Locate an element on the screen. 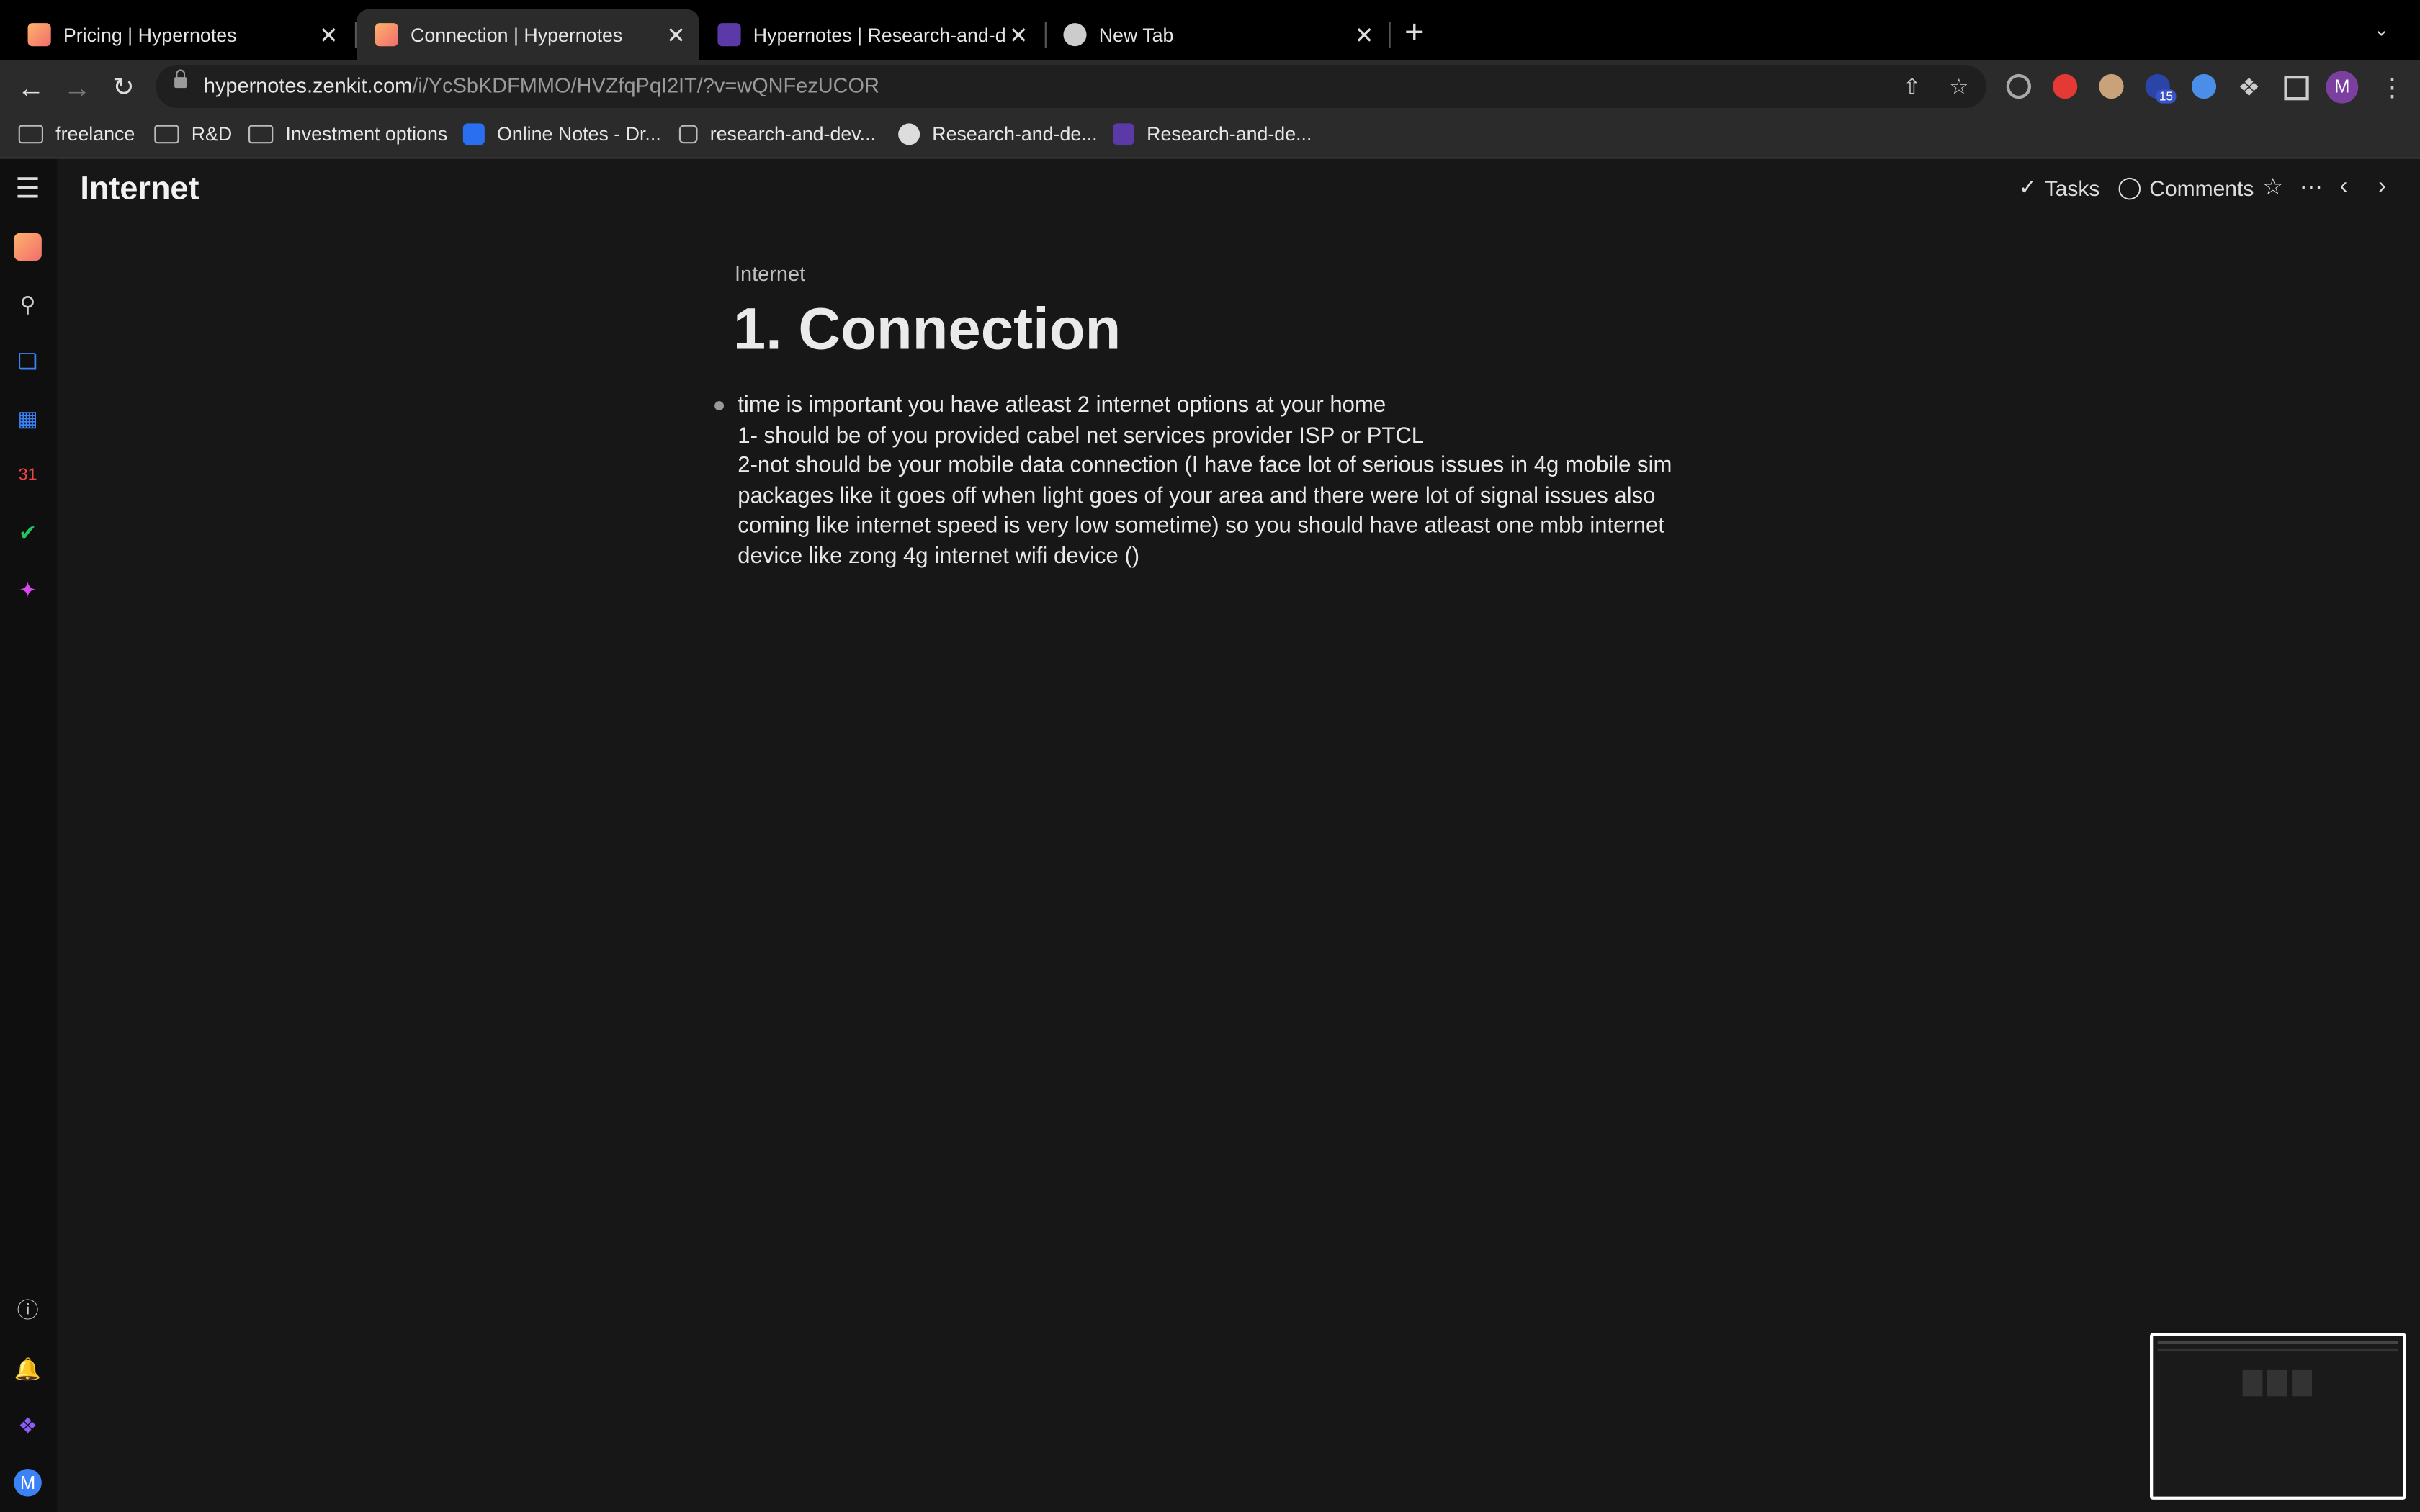 This screenshot has height=1512, width=2420. forward-arrow-icon: → is located at coordinates (76, 87).